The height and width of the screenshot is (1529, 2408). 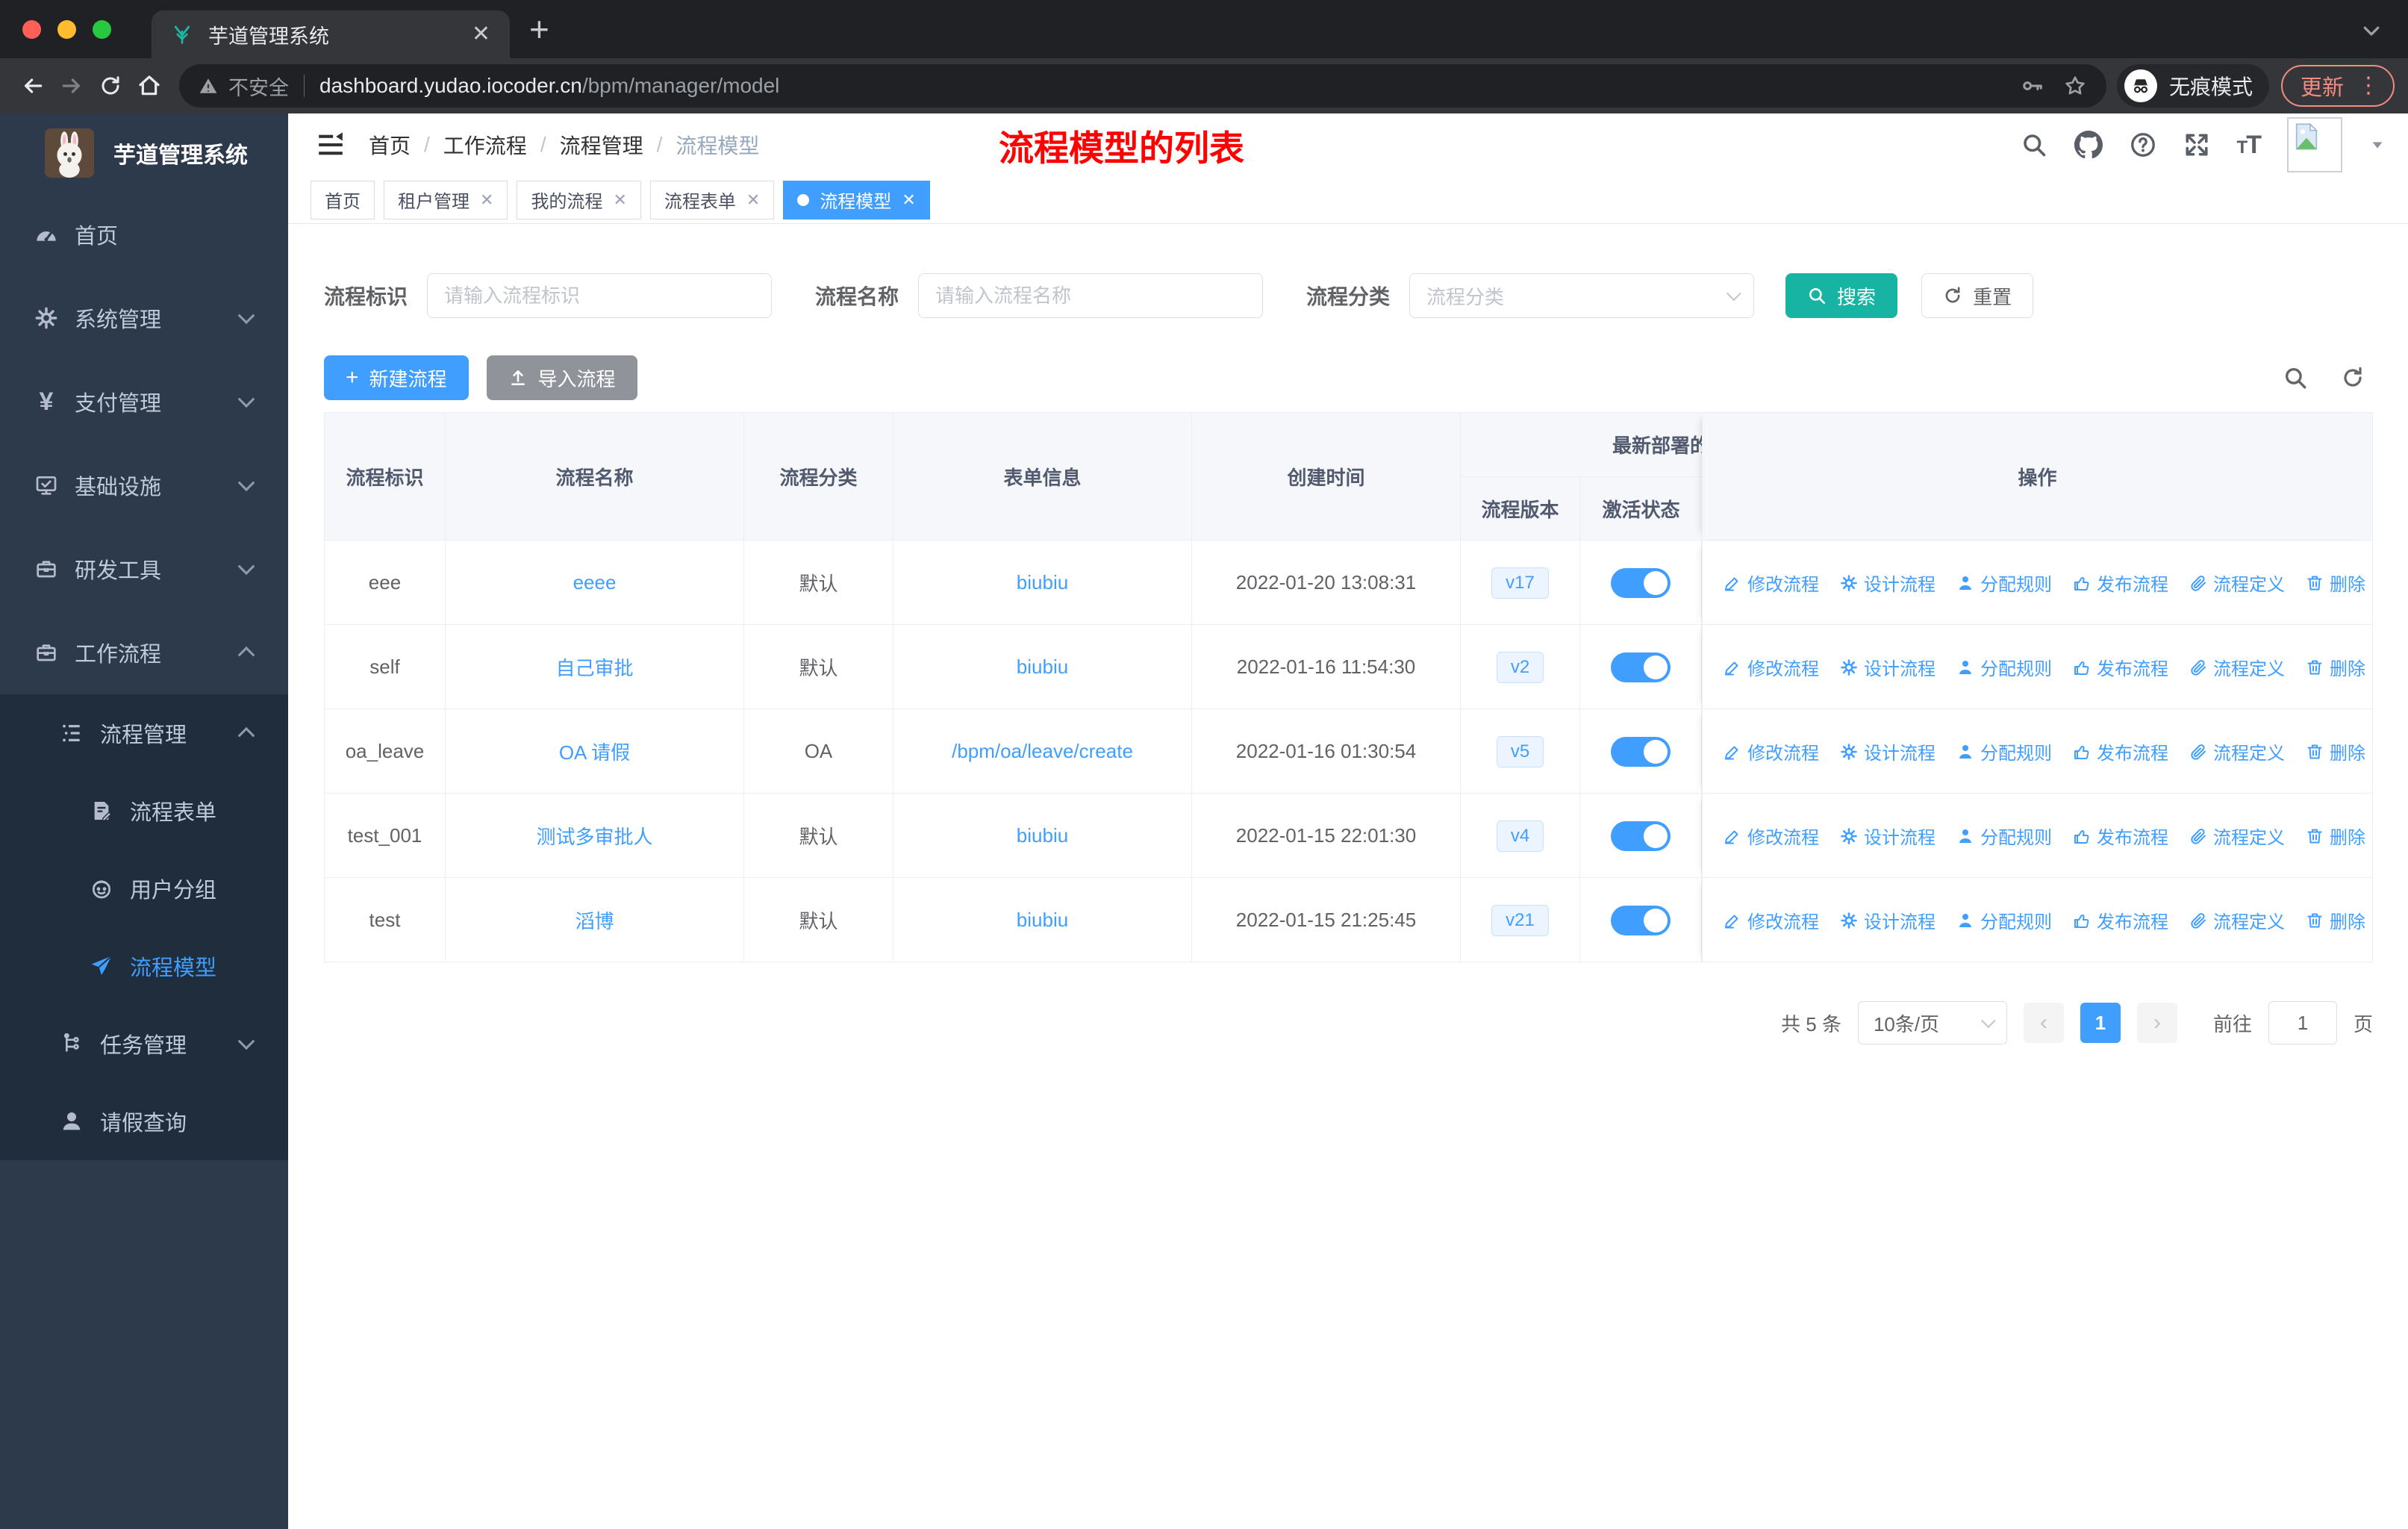 What do you see at coordinates (66, 29) in the screenshot?
I see `minimize-window-button` at bounding box center [66, 29].